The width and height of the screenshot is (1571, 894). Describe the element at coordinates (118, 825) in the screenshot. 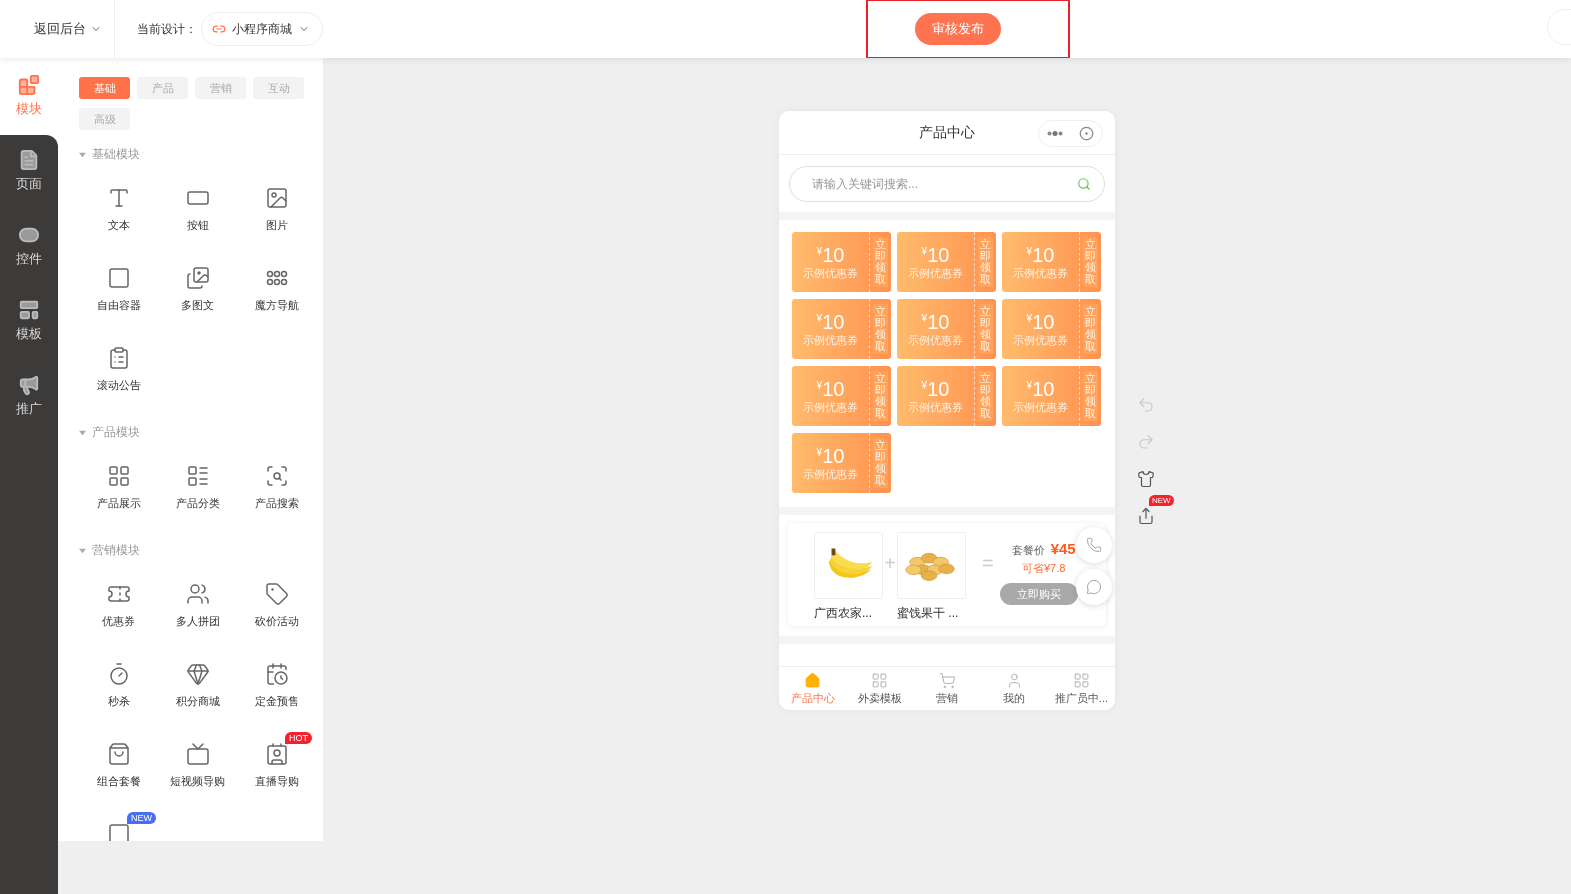

I see `module-item: NEW` at that location.